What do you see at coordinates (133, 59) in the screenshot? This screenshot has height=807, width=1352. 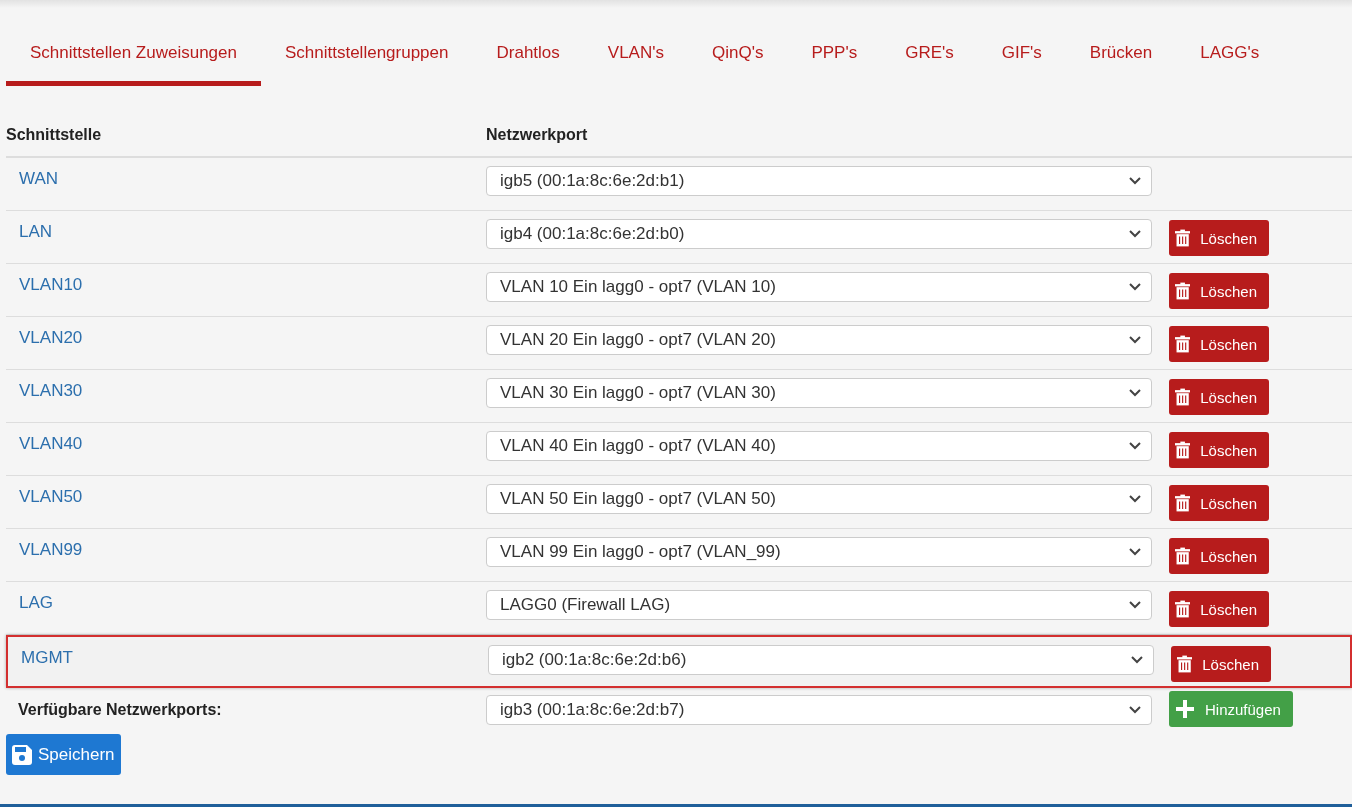 I see `nav-tab: Schnittstellen Zuweisungen` at bounding box center [133, 59].